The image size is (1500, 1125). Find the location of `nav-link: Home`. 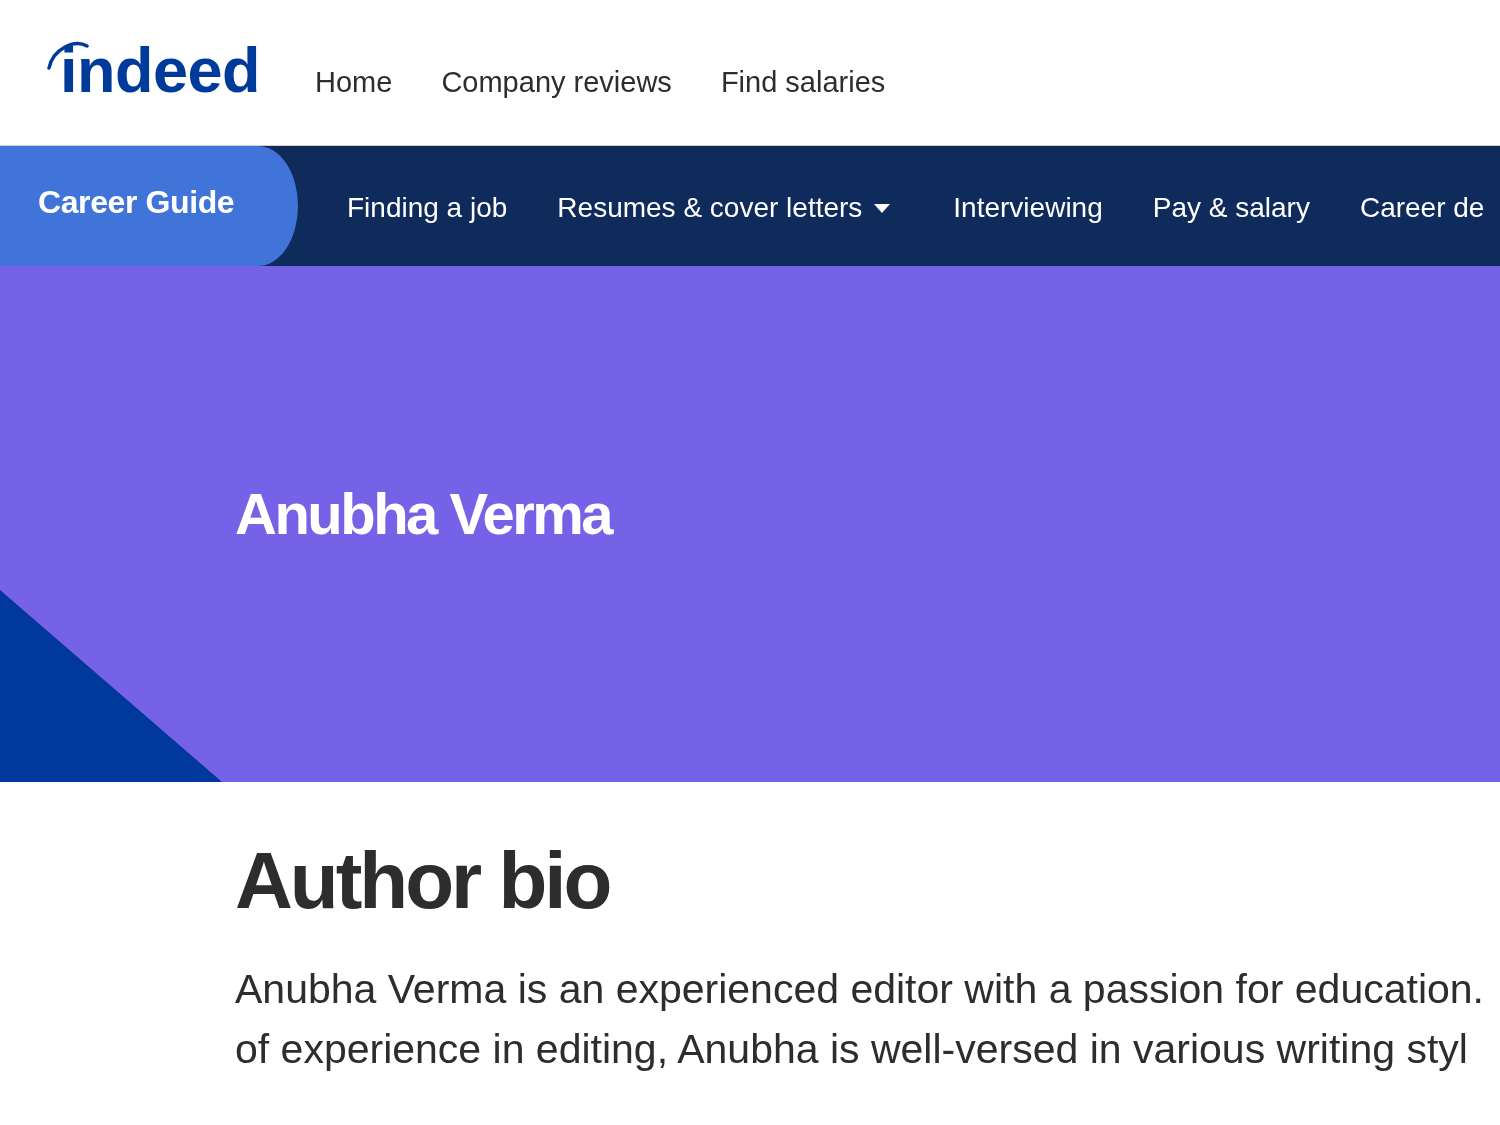

nav-link: Home is located at coordinates (354, 82).